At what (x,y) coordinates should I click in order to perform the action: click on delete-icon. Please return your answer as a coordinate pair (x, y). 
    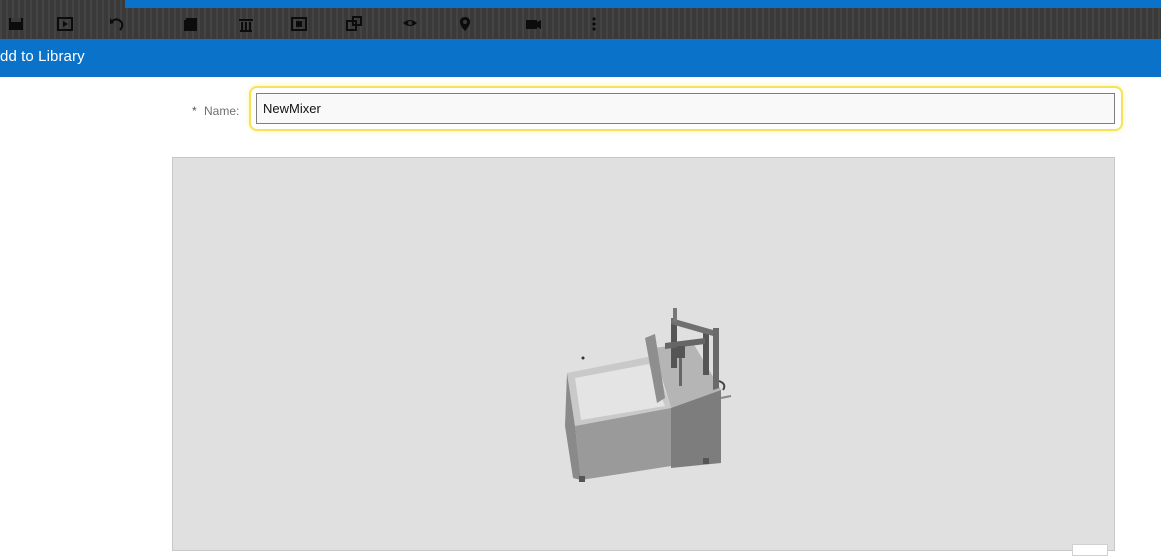
    Looking at the image, I should click on (246, 24).